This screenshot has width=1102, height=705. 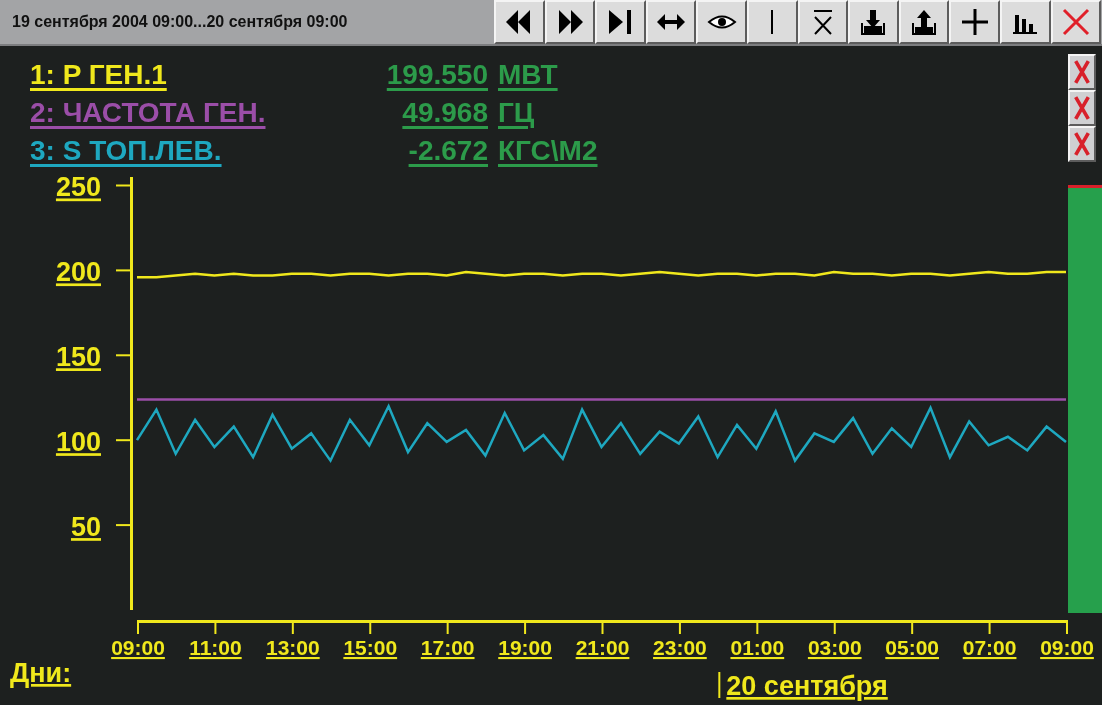 I want to click on x-tick-label: 07:00, so click(x=989, y=647).